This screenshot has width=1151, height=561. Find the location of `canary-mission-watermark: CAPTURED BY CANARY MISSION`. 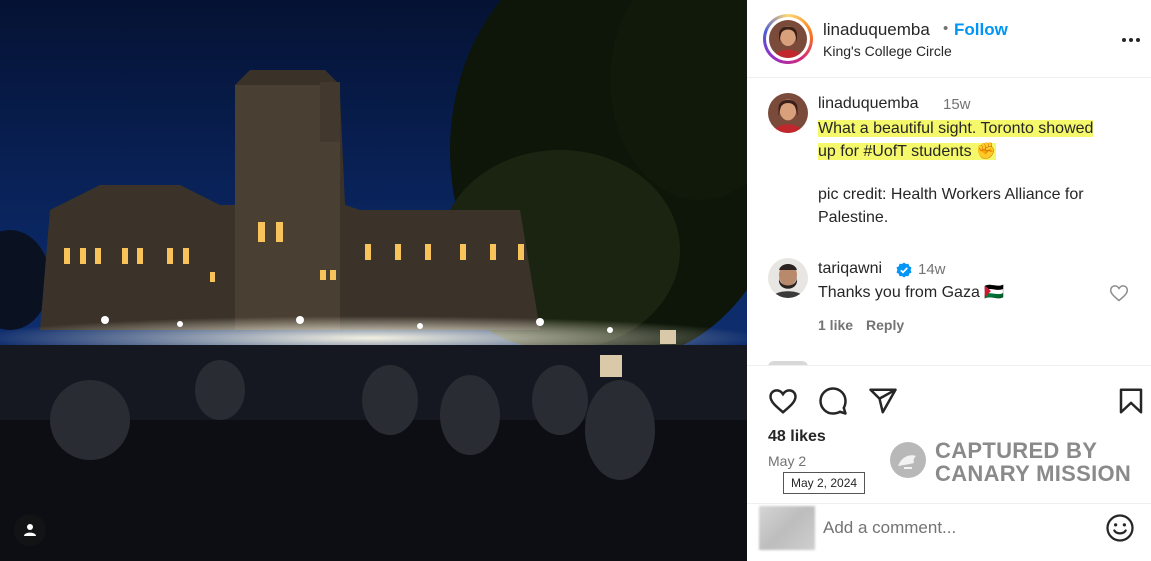

canary-mission-watermark: CAPTURED BY CANARY MISSION is located at coordinates (1015, 463).